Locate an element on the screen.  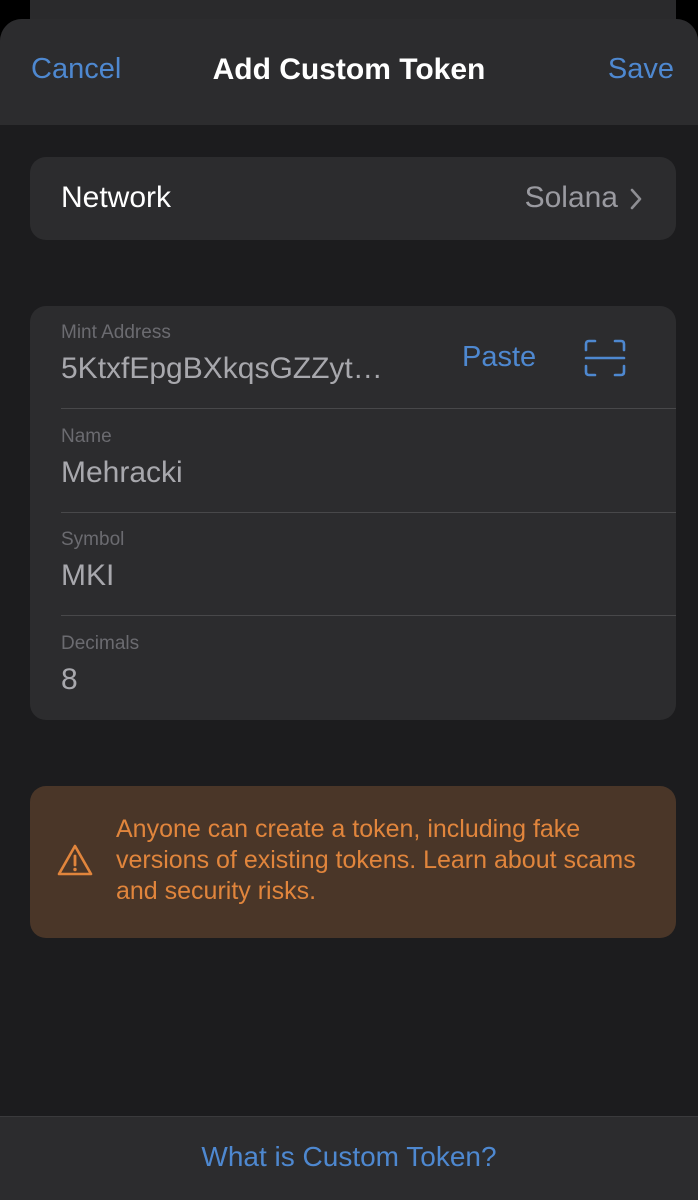
decimals-label: Decimals is located at coordinates (100, 643).